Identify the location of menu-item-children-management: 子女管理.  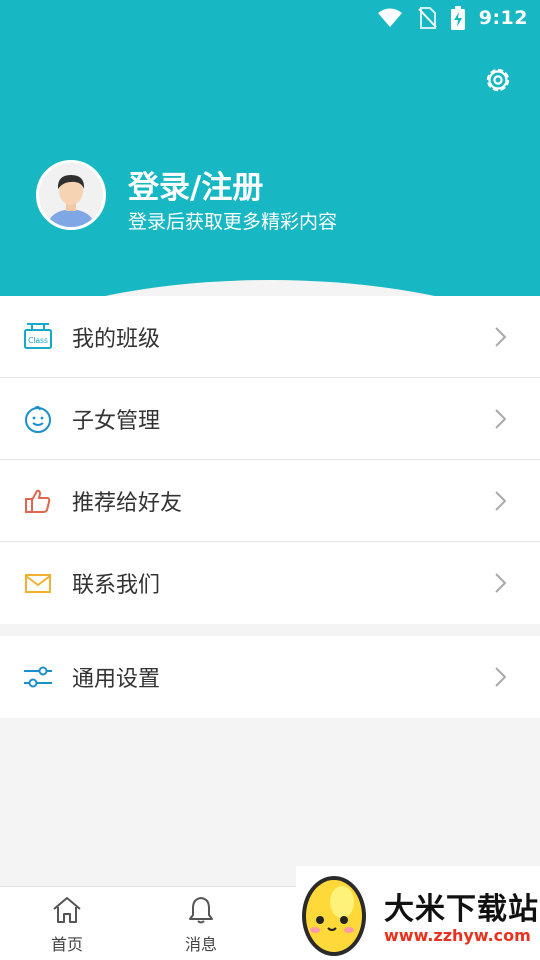
(270, 419).